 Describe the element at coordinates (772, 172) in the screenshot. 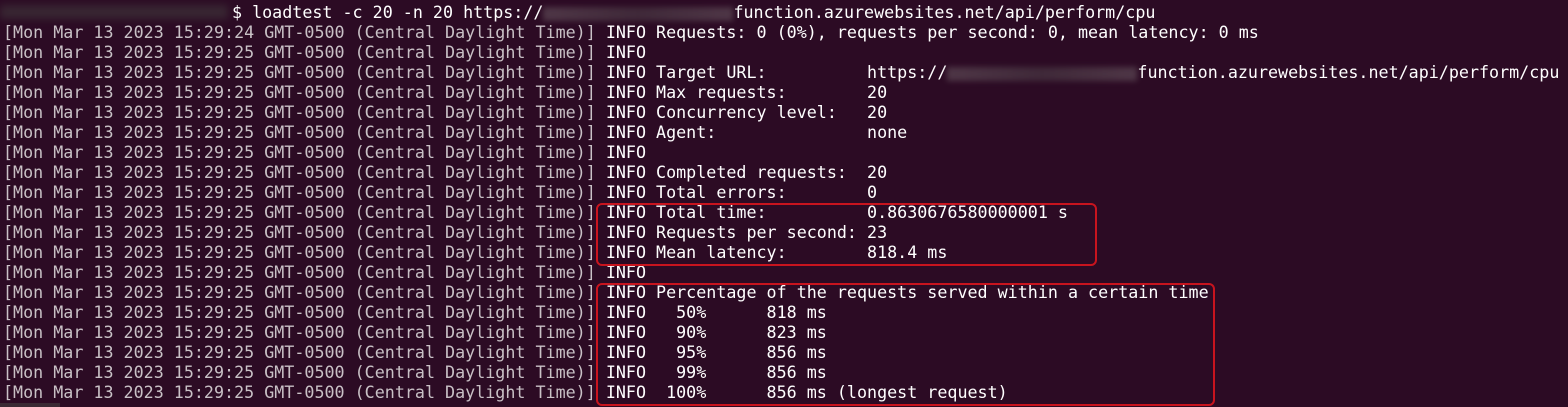

I see `log-message: Completed requests: 20` at that location.